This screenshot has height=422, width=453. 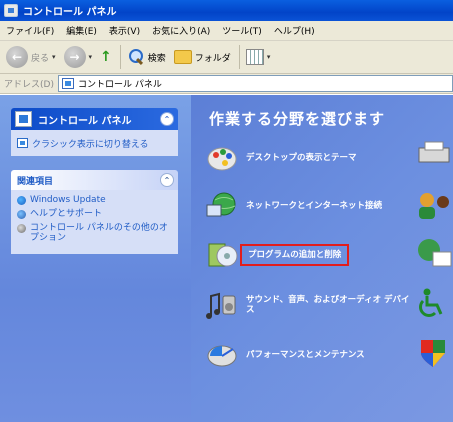 I want to click on category-performance-maintenance: パフォーマンスとメンテナンス, so click(x=285, y=355).